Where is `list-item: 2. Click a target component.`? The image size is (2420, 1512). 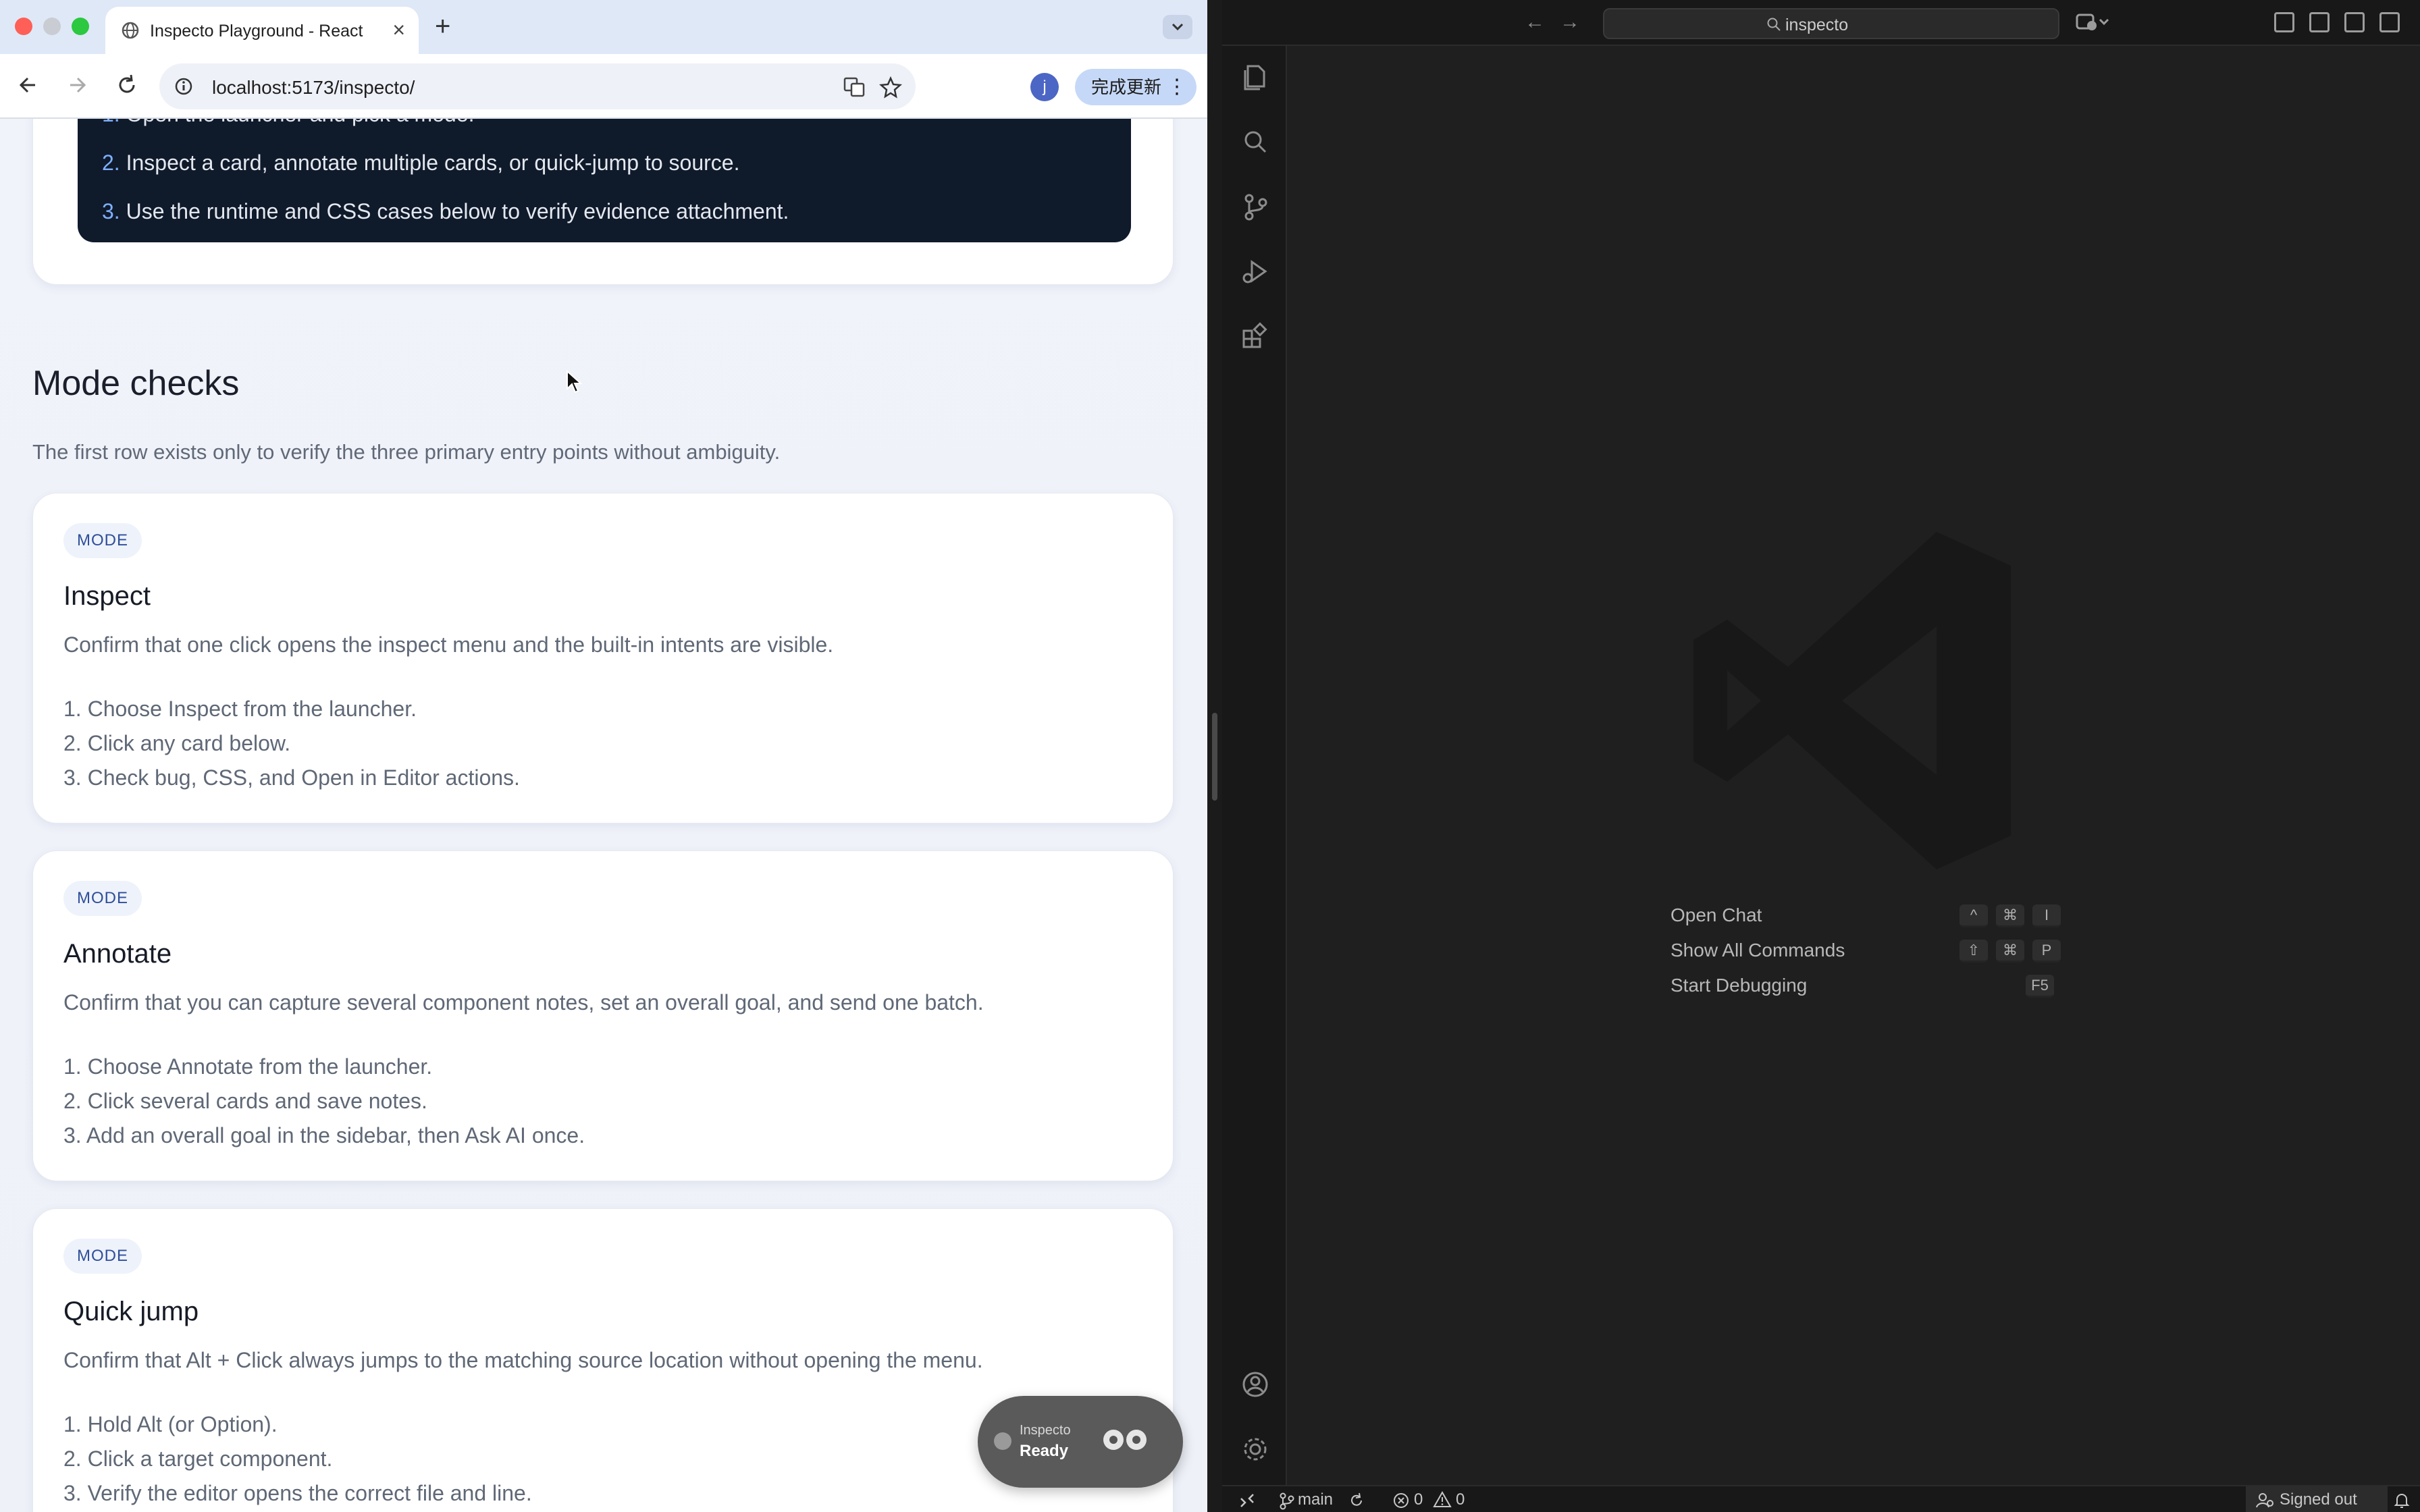
list-item: 2. Click a target component. is located at coordinates (198, 1459).